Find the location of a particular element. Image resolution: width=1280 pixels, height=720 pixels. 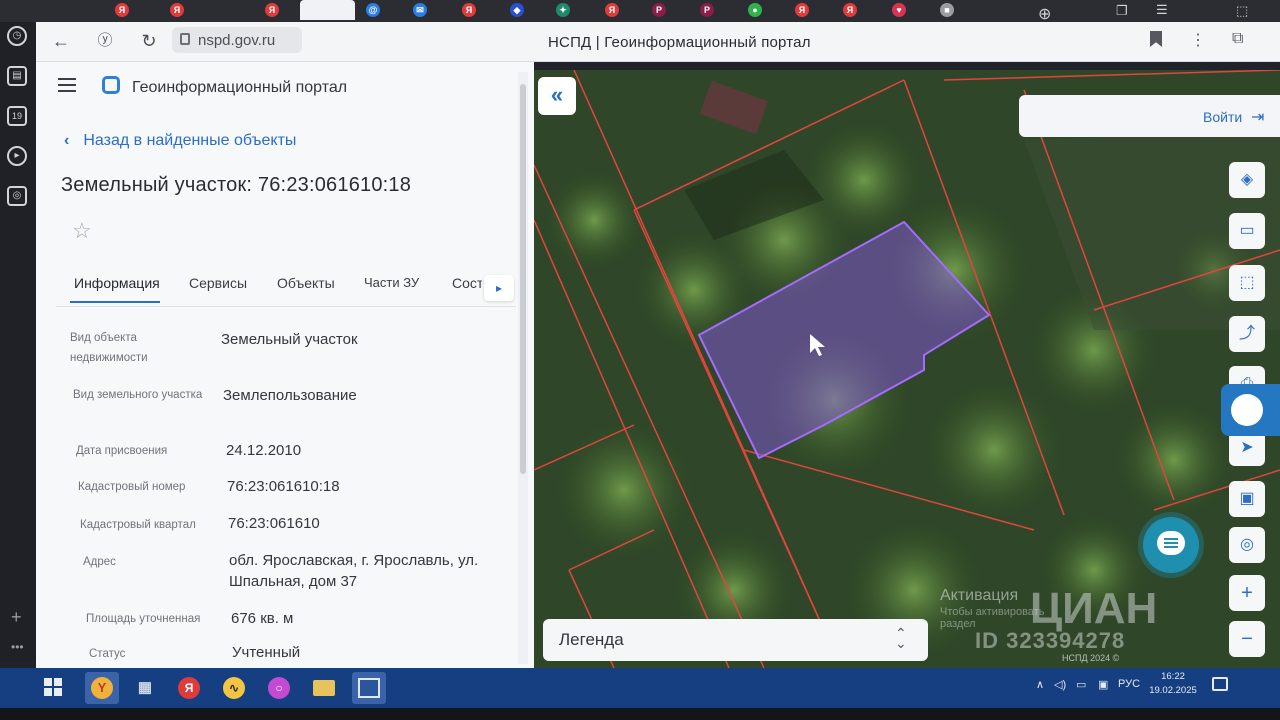

page-title: НСПД | Геоинформационный портал is located at coordinates (679, 42).